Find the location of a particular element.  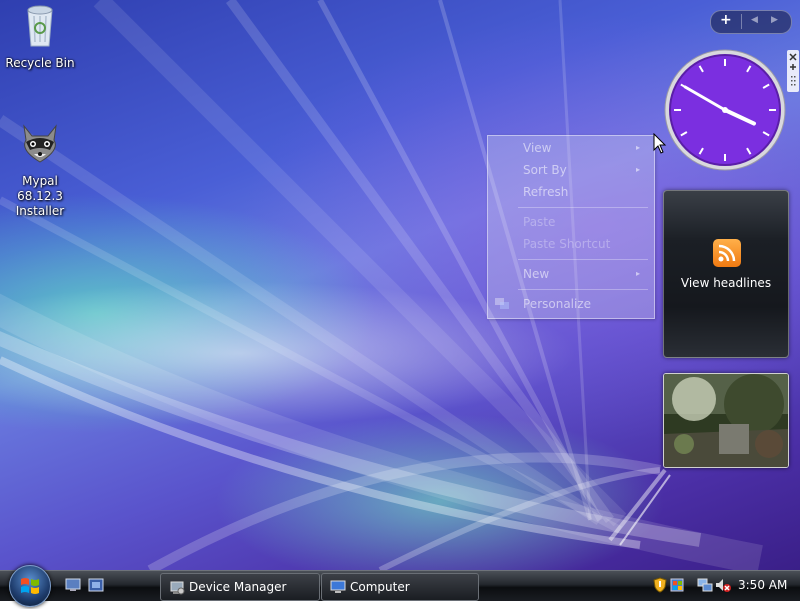

previous-gadget-page-button: ◀ is located at coordinates (754, 20).